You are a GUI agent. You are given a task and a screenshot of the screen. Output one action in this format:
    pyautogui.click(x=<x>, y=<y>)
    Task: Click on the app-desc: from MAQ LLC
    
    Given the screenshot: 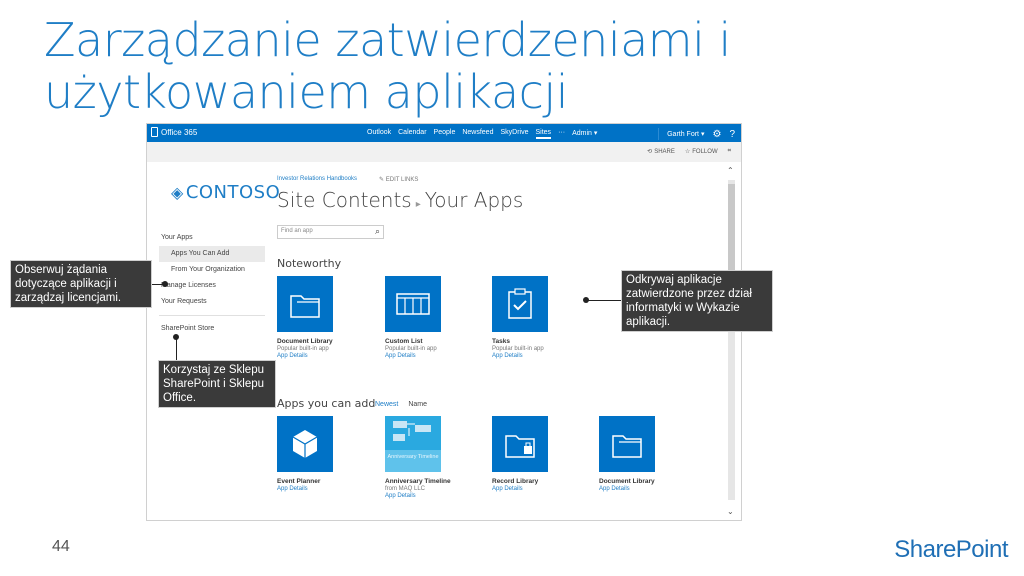 What is the action you would take?
    pyautogui.click(x=405, y=489)
    